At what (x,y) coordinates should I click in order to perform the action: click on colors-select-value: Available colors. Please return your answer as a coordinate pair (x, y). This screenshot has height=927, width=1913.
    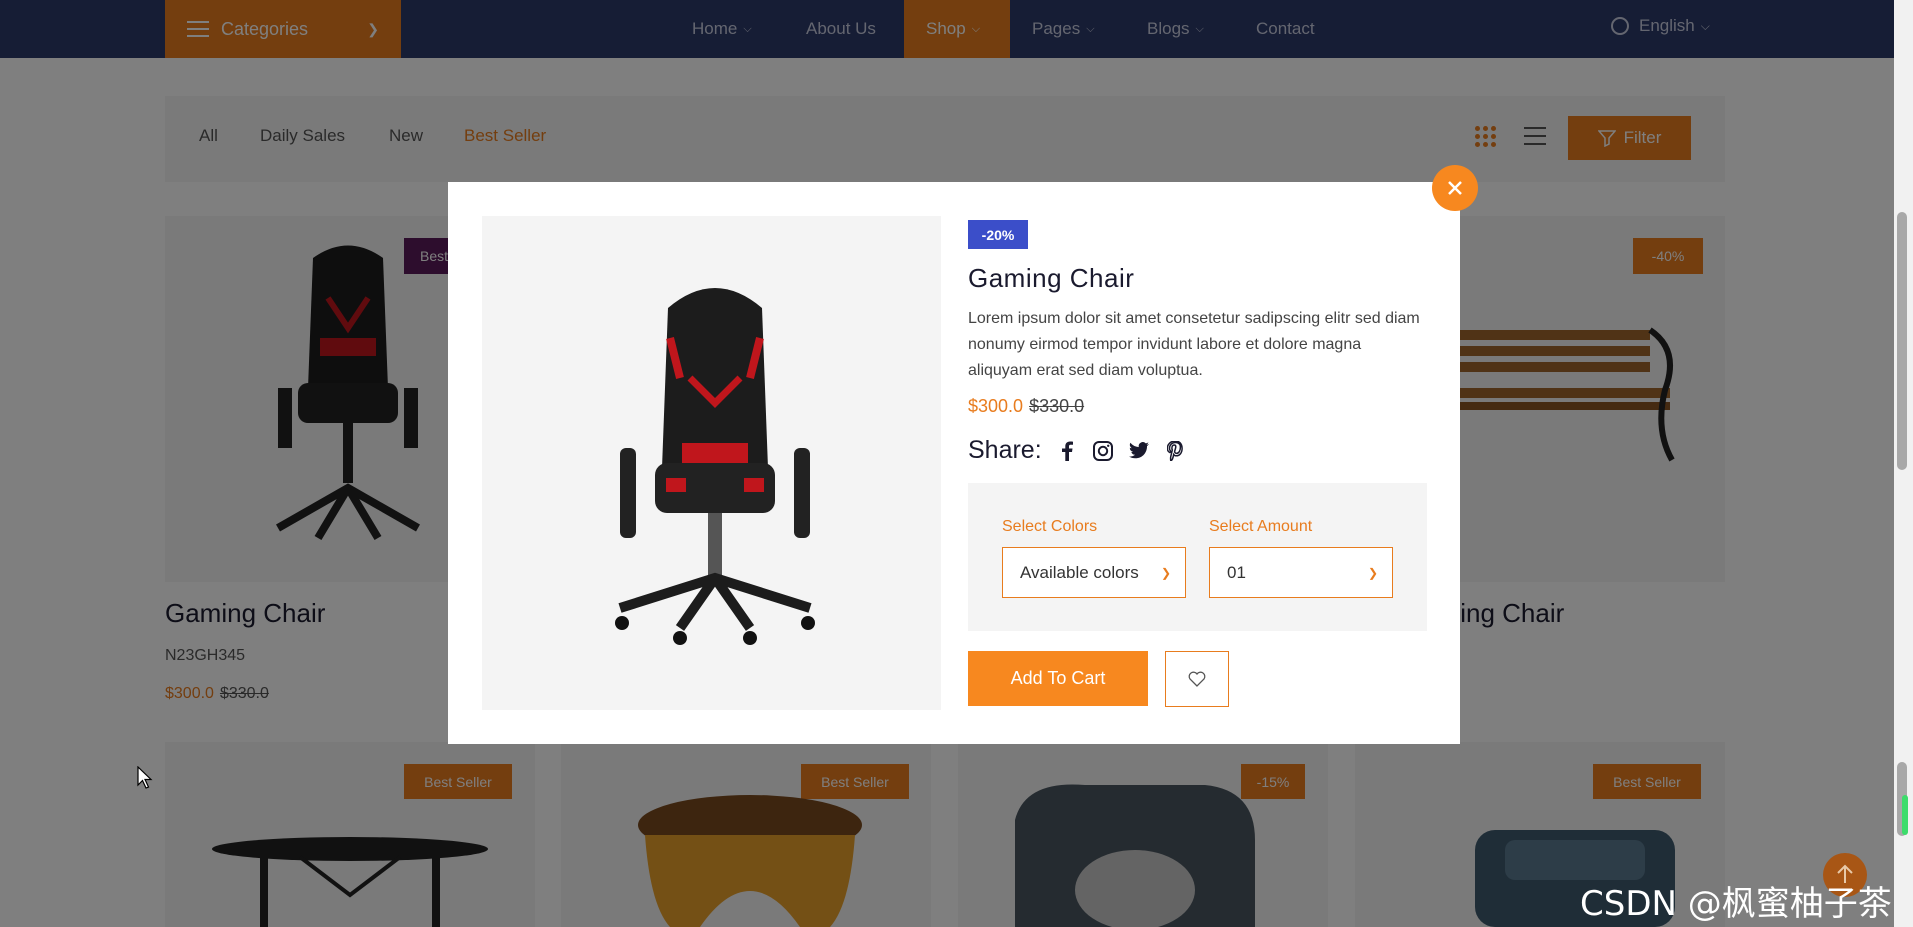
    Looking at the image, I should click on (1079, 572).